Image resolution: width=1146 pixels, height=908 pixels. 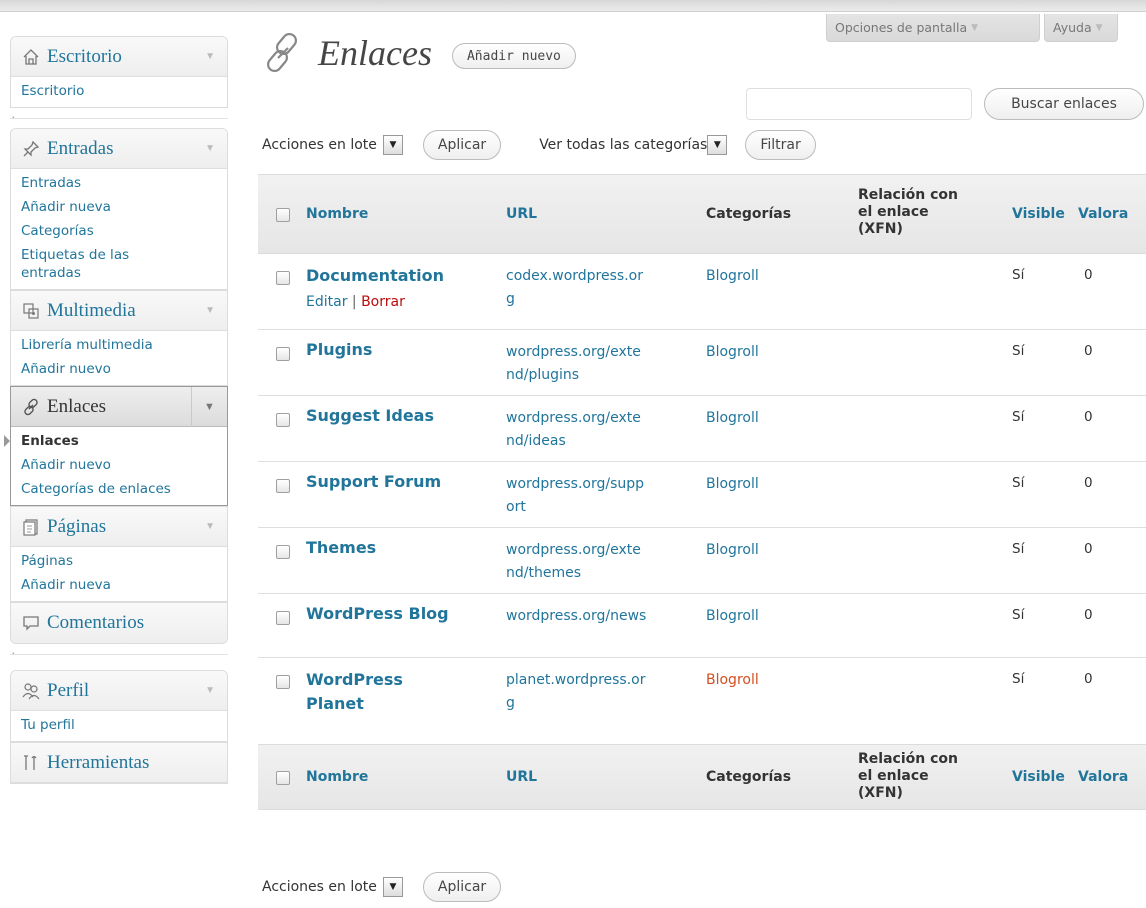 What do you see at coordinates (780, 145) in the screenshot?
I see `filter-button: Filtrar` at bounding box center [780, 145].